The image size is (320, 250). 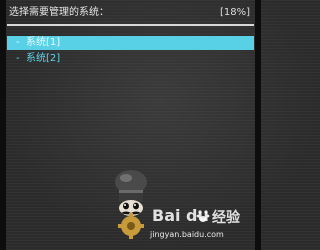 I want to click on left-bezel, so click(x=3, y=125).